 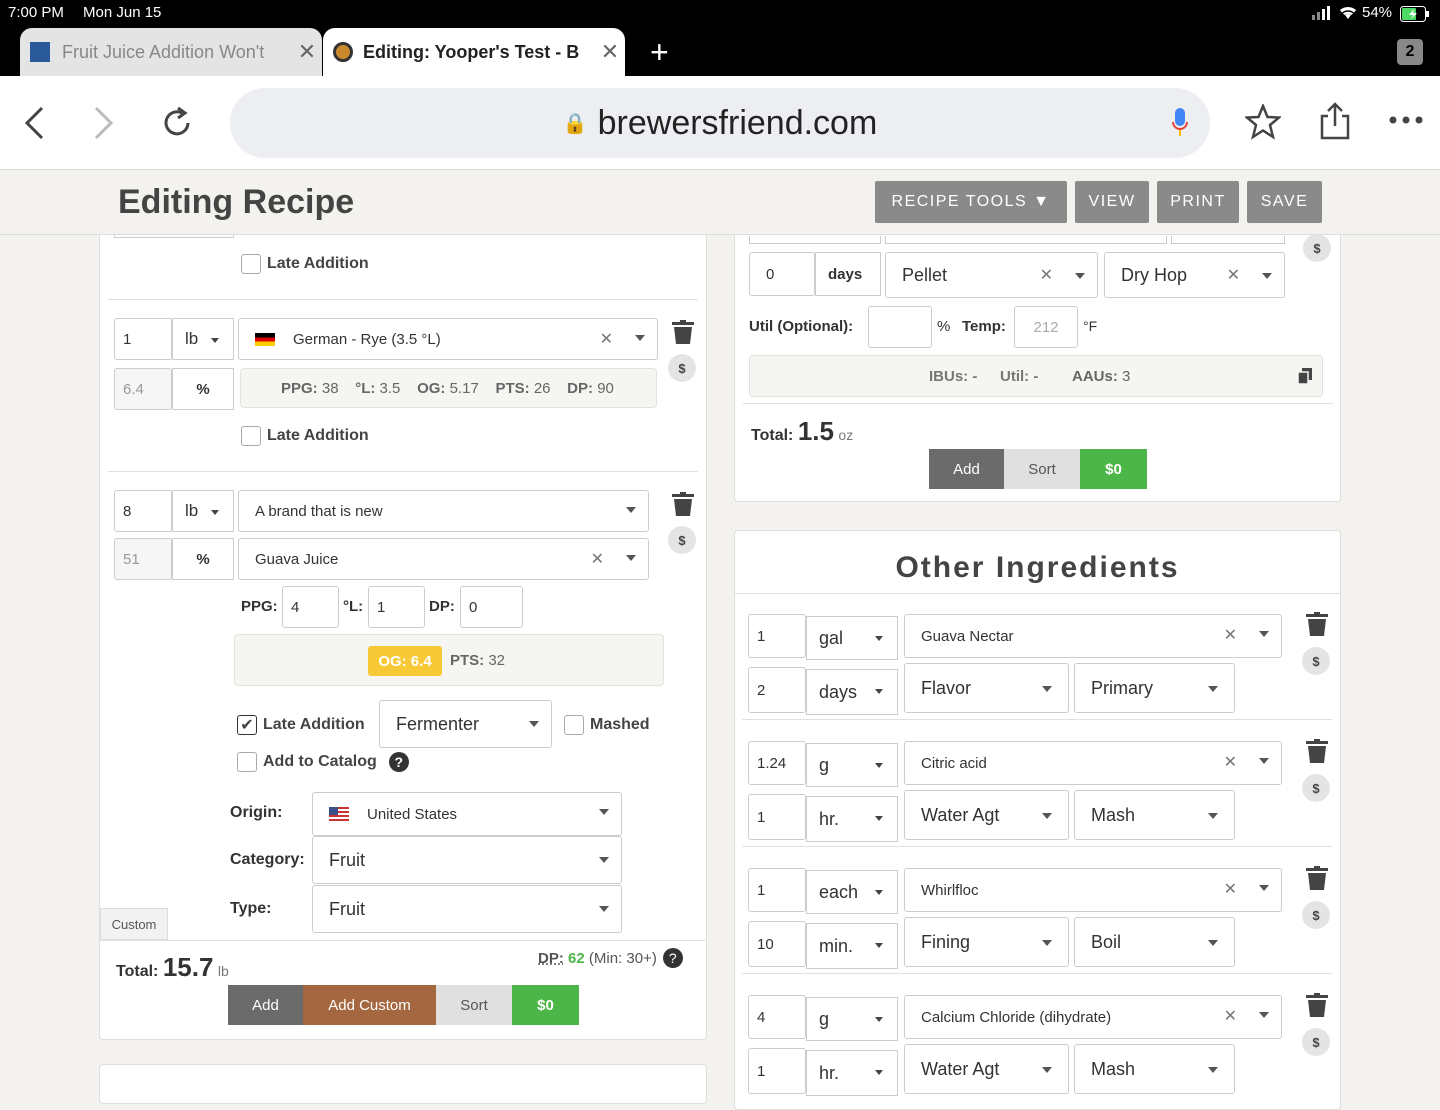 I want to click on lovibond-input: 1, so click(x=396, y=607).